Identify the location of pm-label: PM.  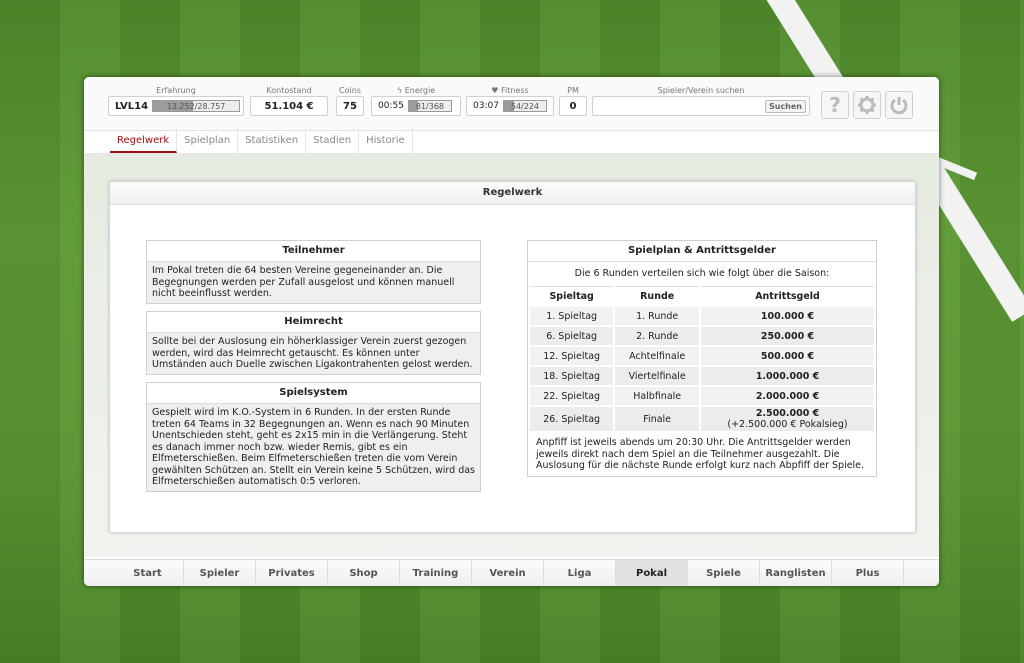
(573, 90).